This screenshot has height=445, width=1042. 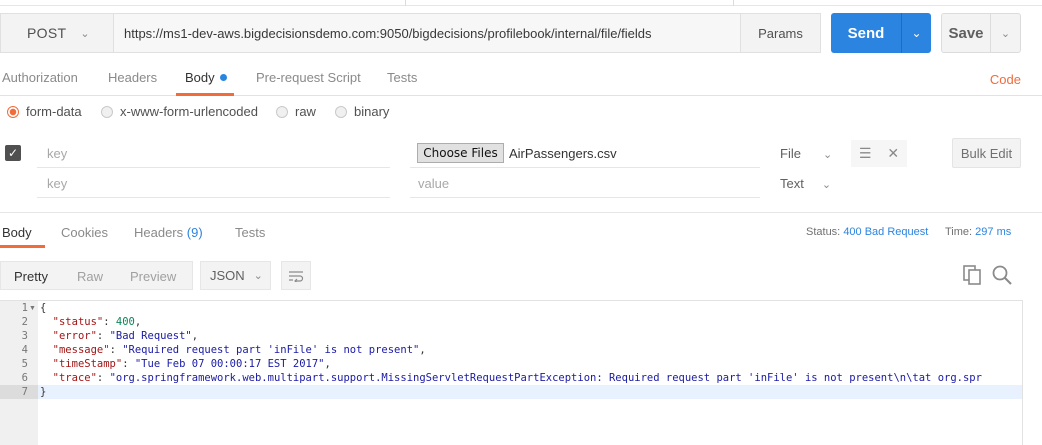 I want to click on code-line: }, so click(x=43, y=392).